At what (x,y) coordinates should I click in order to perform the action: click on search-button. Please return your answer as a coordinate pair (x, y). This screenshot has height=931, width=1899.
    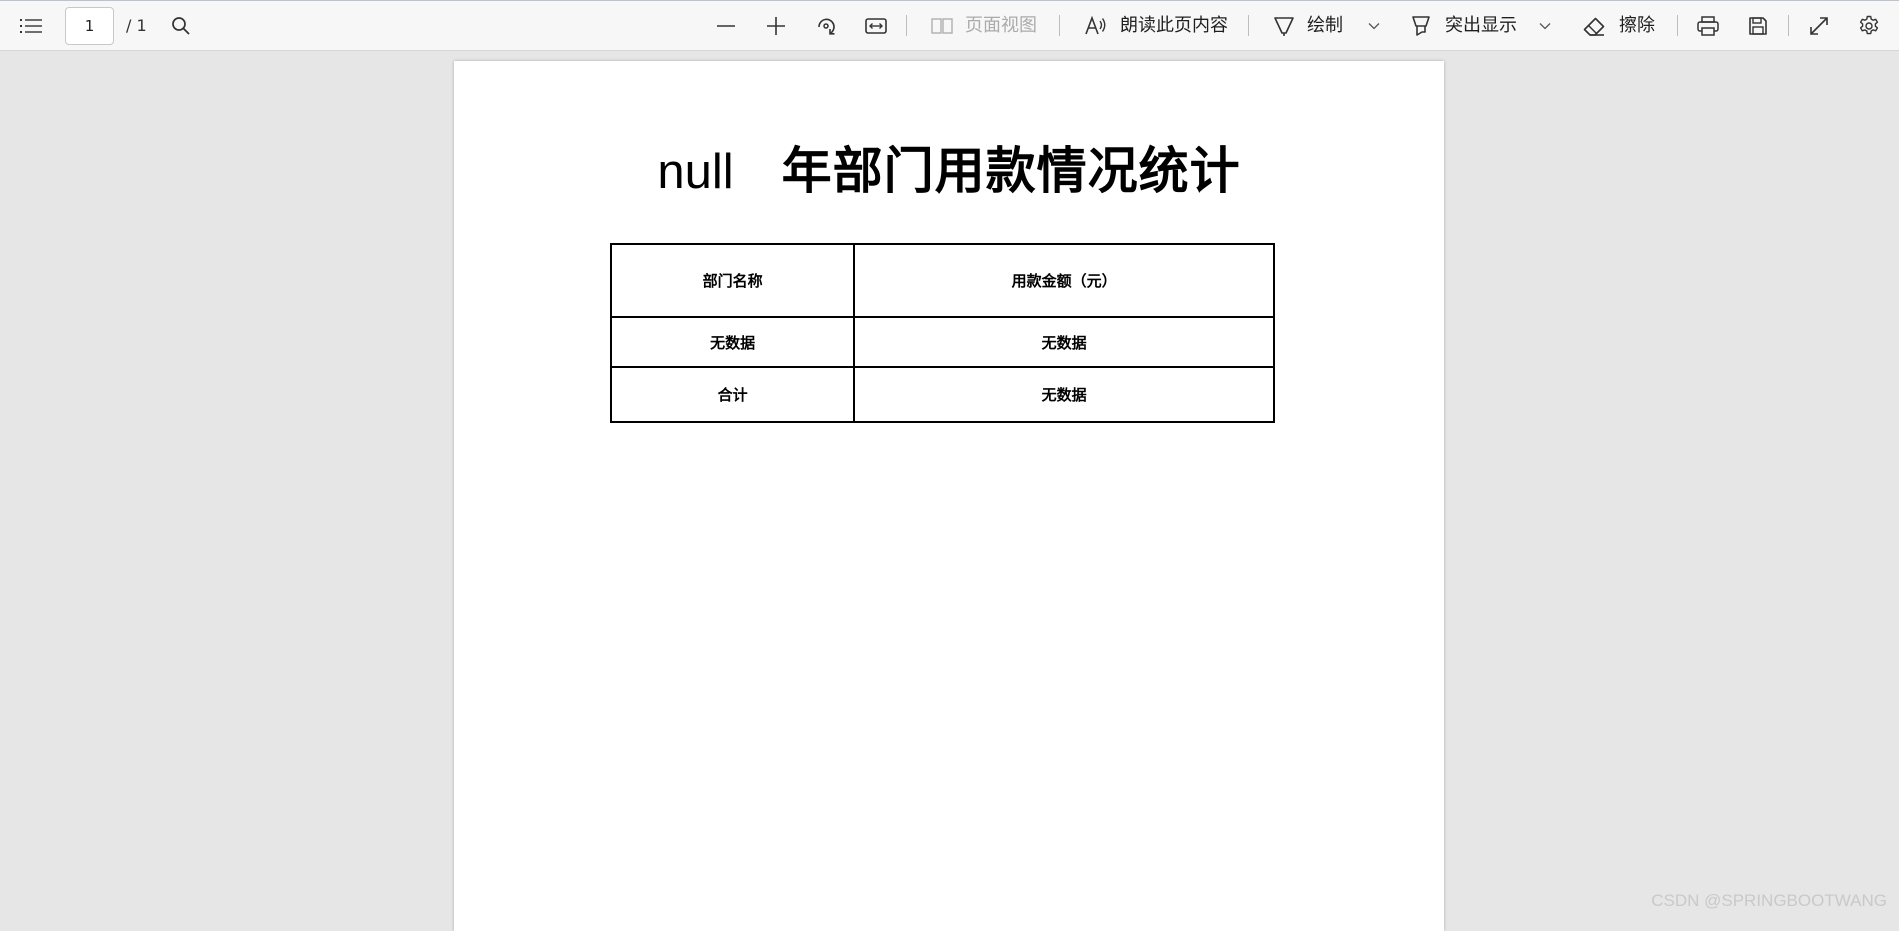
    Looking at the image, I should click on (181, 25).